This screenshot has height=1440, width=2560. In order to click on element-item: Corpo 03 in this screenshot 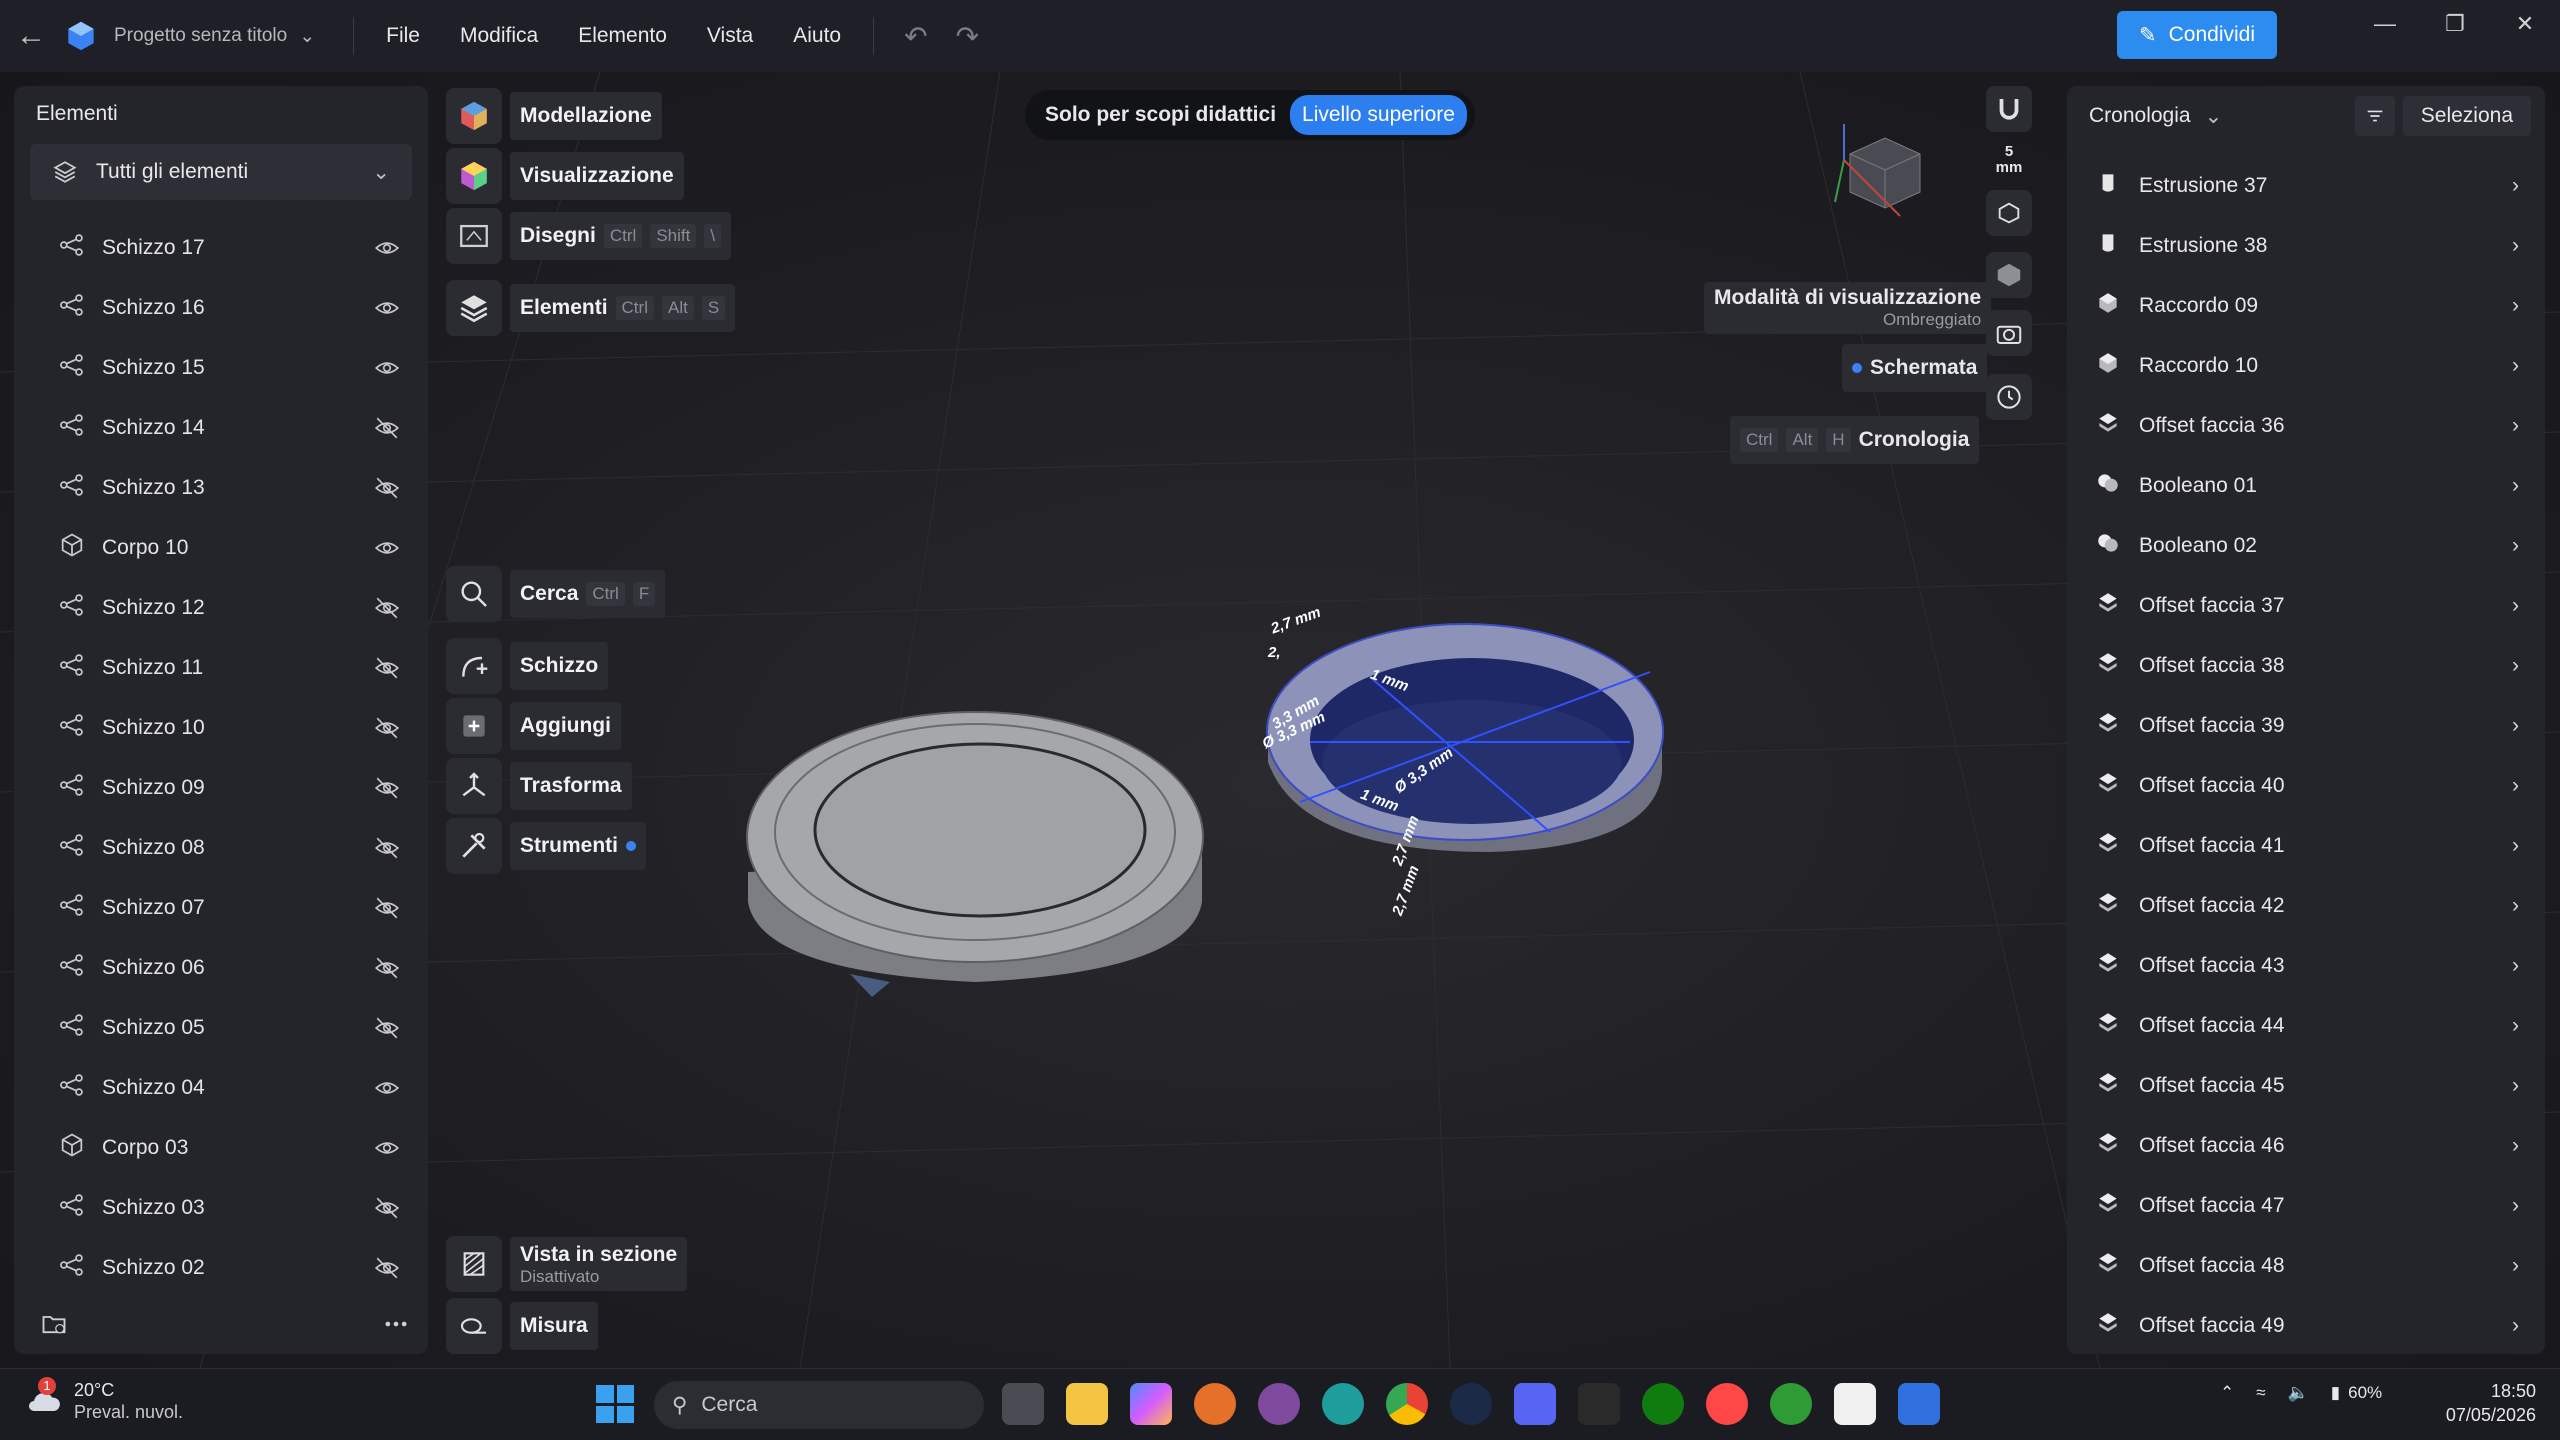, I will do `click(225, 1148)`.